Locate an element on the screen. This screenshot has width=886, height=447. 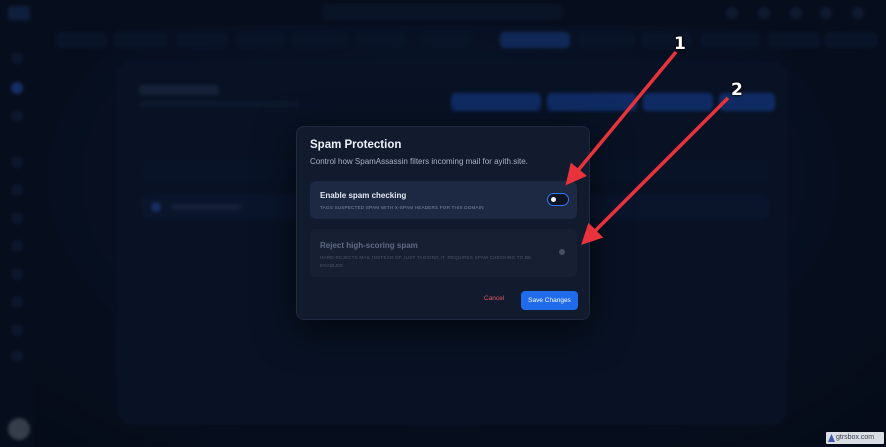
annotation-overlay is located at coordinates (647, 147).